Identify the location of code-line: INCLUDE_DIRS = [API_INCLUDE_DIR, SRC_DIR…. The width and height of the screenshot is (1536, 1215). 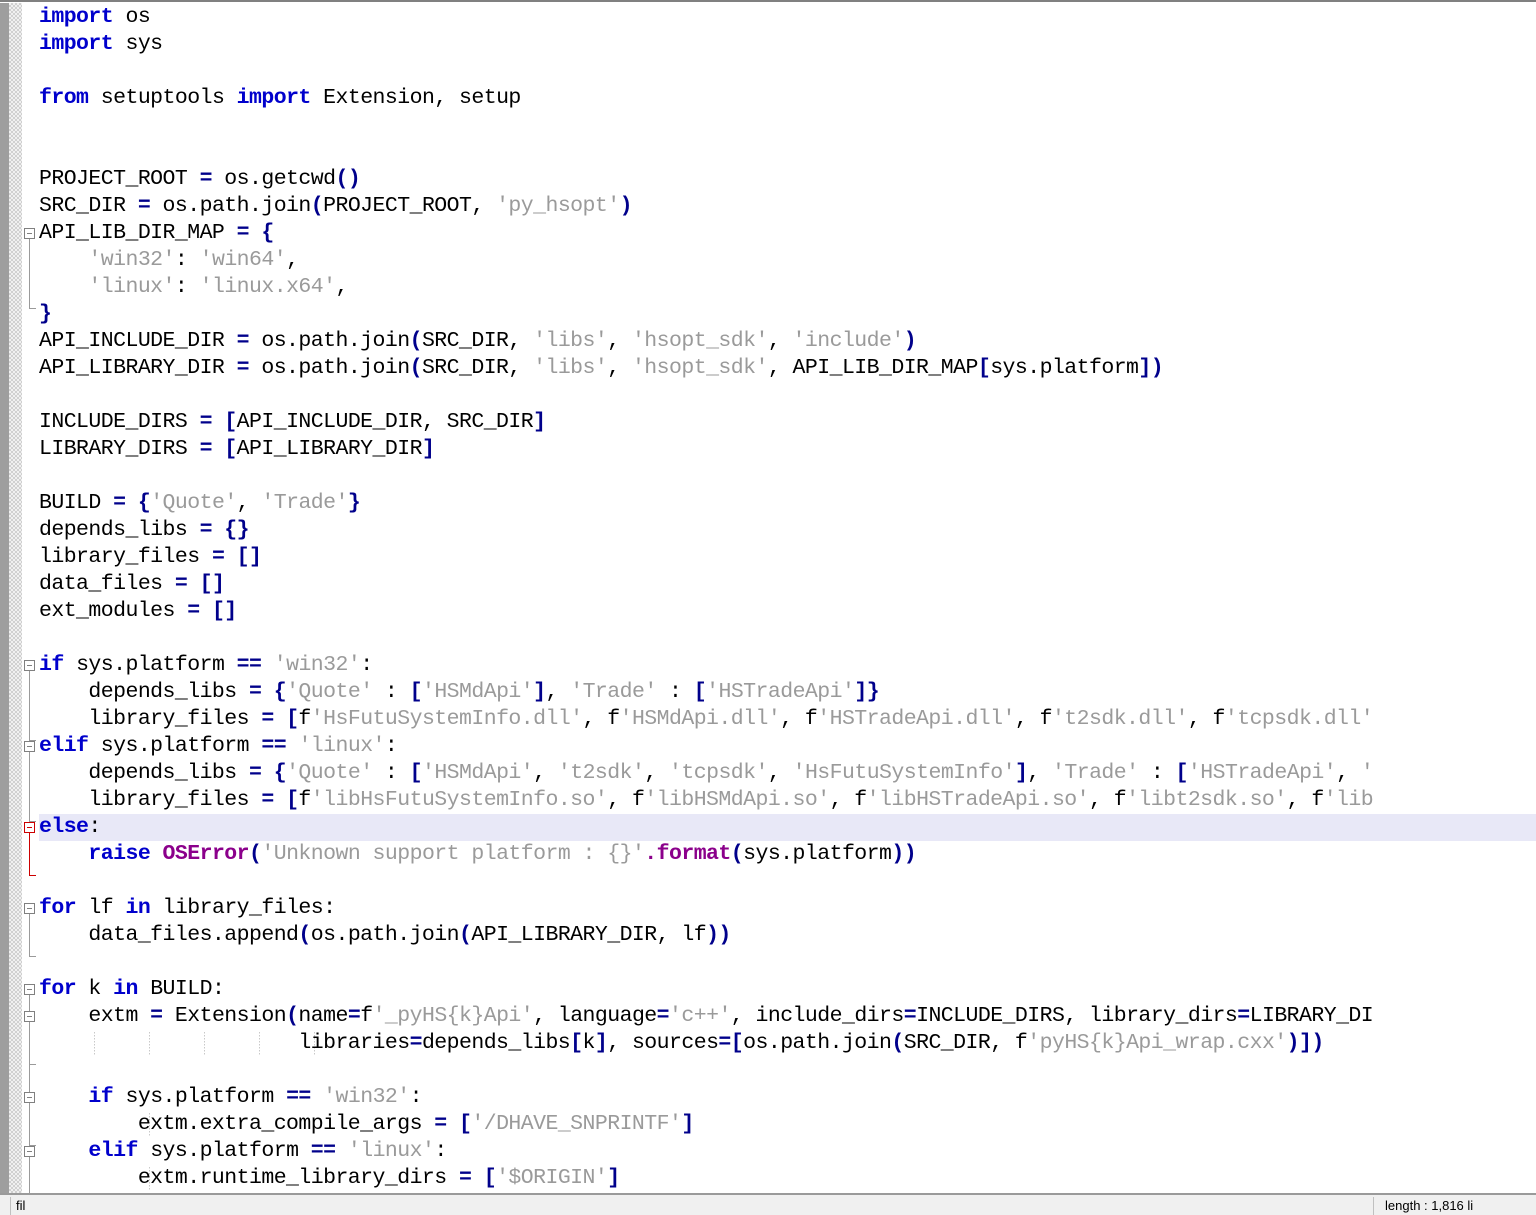
(292, 422).